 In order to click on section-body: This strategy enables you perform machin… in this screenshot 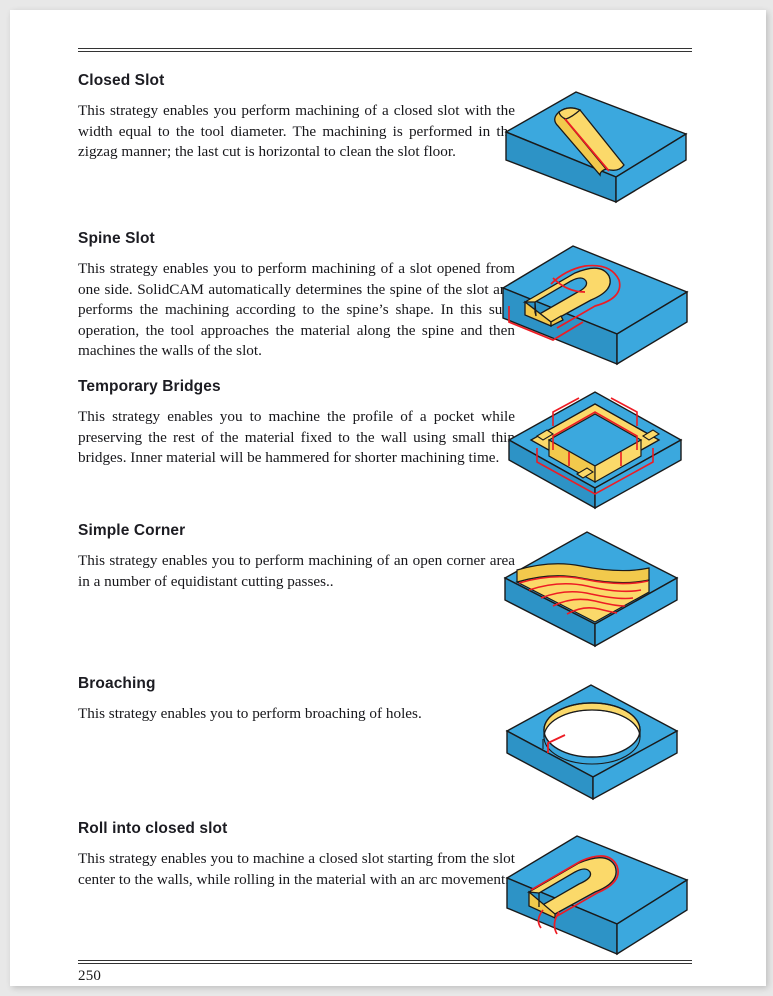, I will do `click(296, 131)`.